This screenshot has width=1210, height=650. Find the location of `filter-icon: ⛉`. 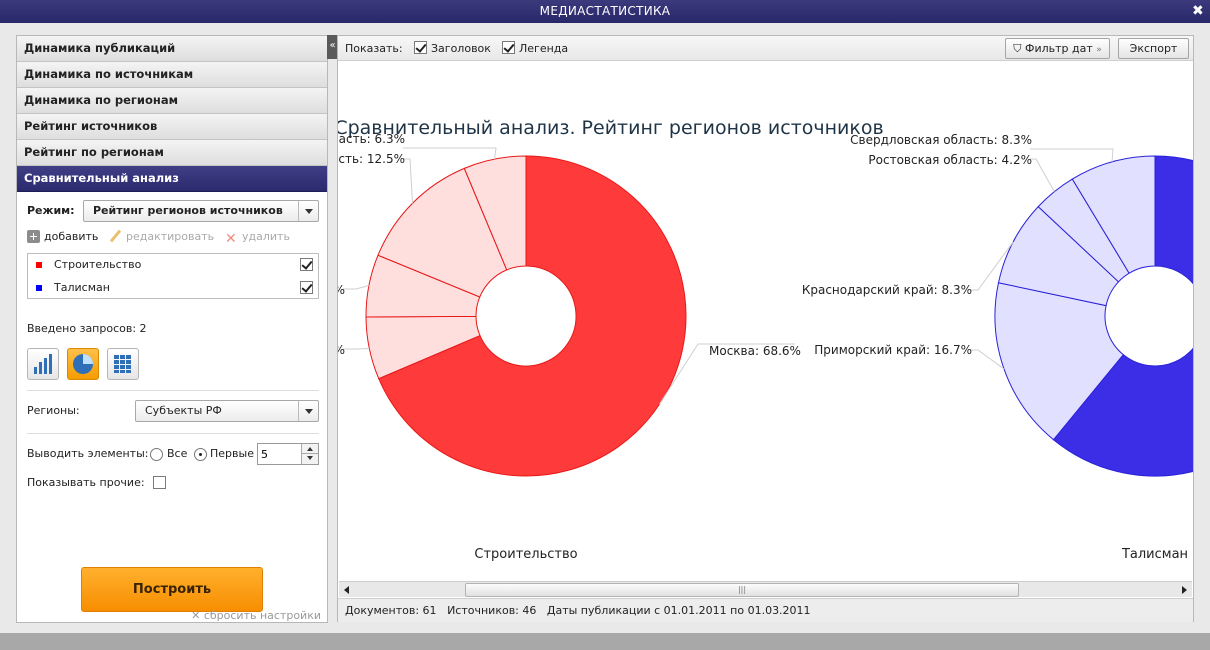

filter-icon: ⛉ is located at coordinates (1017, 48).